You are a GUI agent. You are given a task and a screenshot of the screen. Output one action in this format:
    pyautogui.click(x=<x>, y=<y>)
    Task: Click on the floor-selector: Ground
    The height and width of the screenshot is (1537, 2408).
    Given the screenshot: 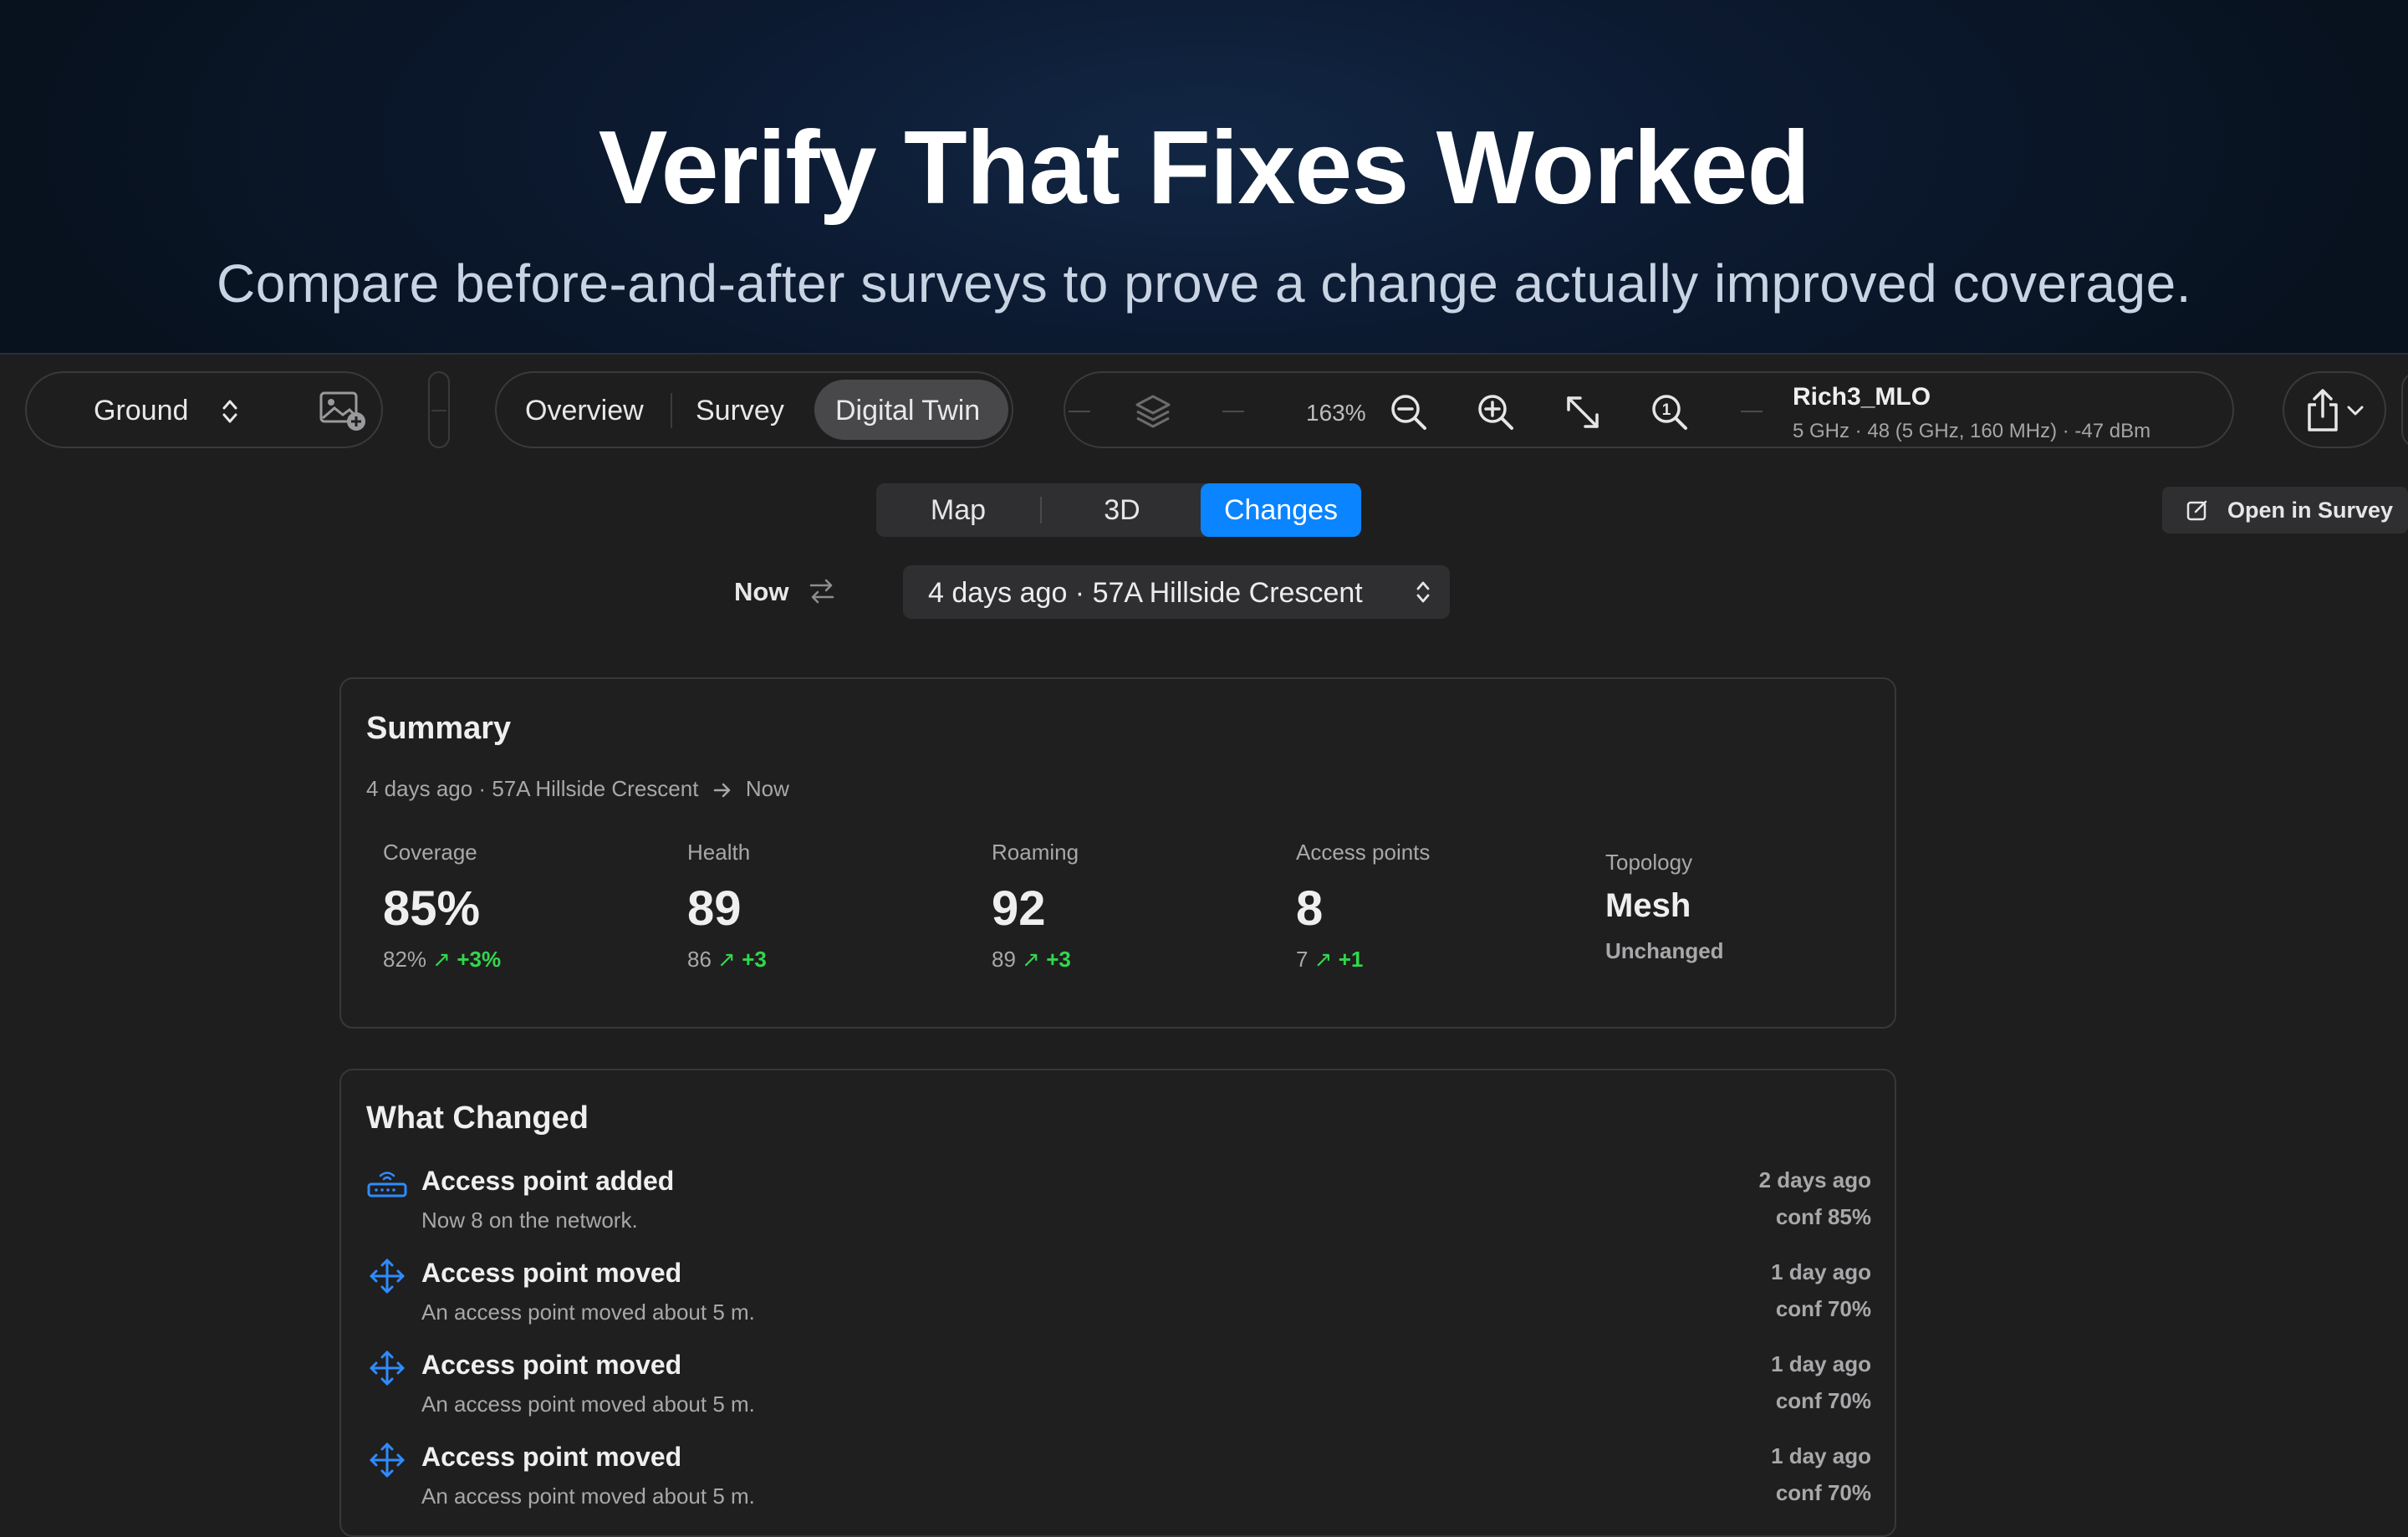 What is the action you would take?
    pyautogui.click(x=204, y=409)
    